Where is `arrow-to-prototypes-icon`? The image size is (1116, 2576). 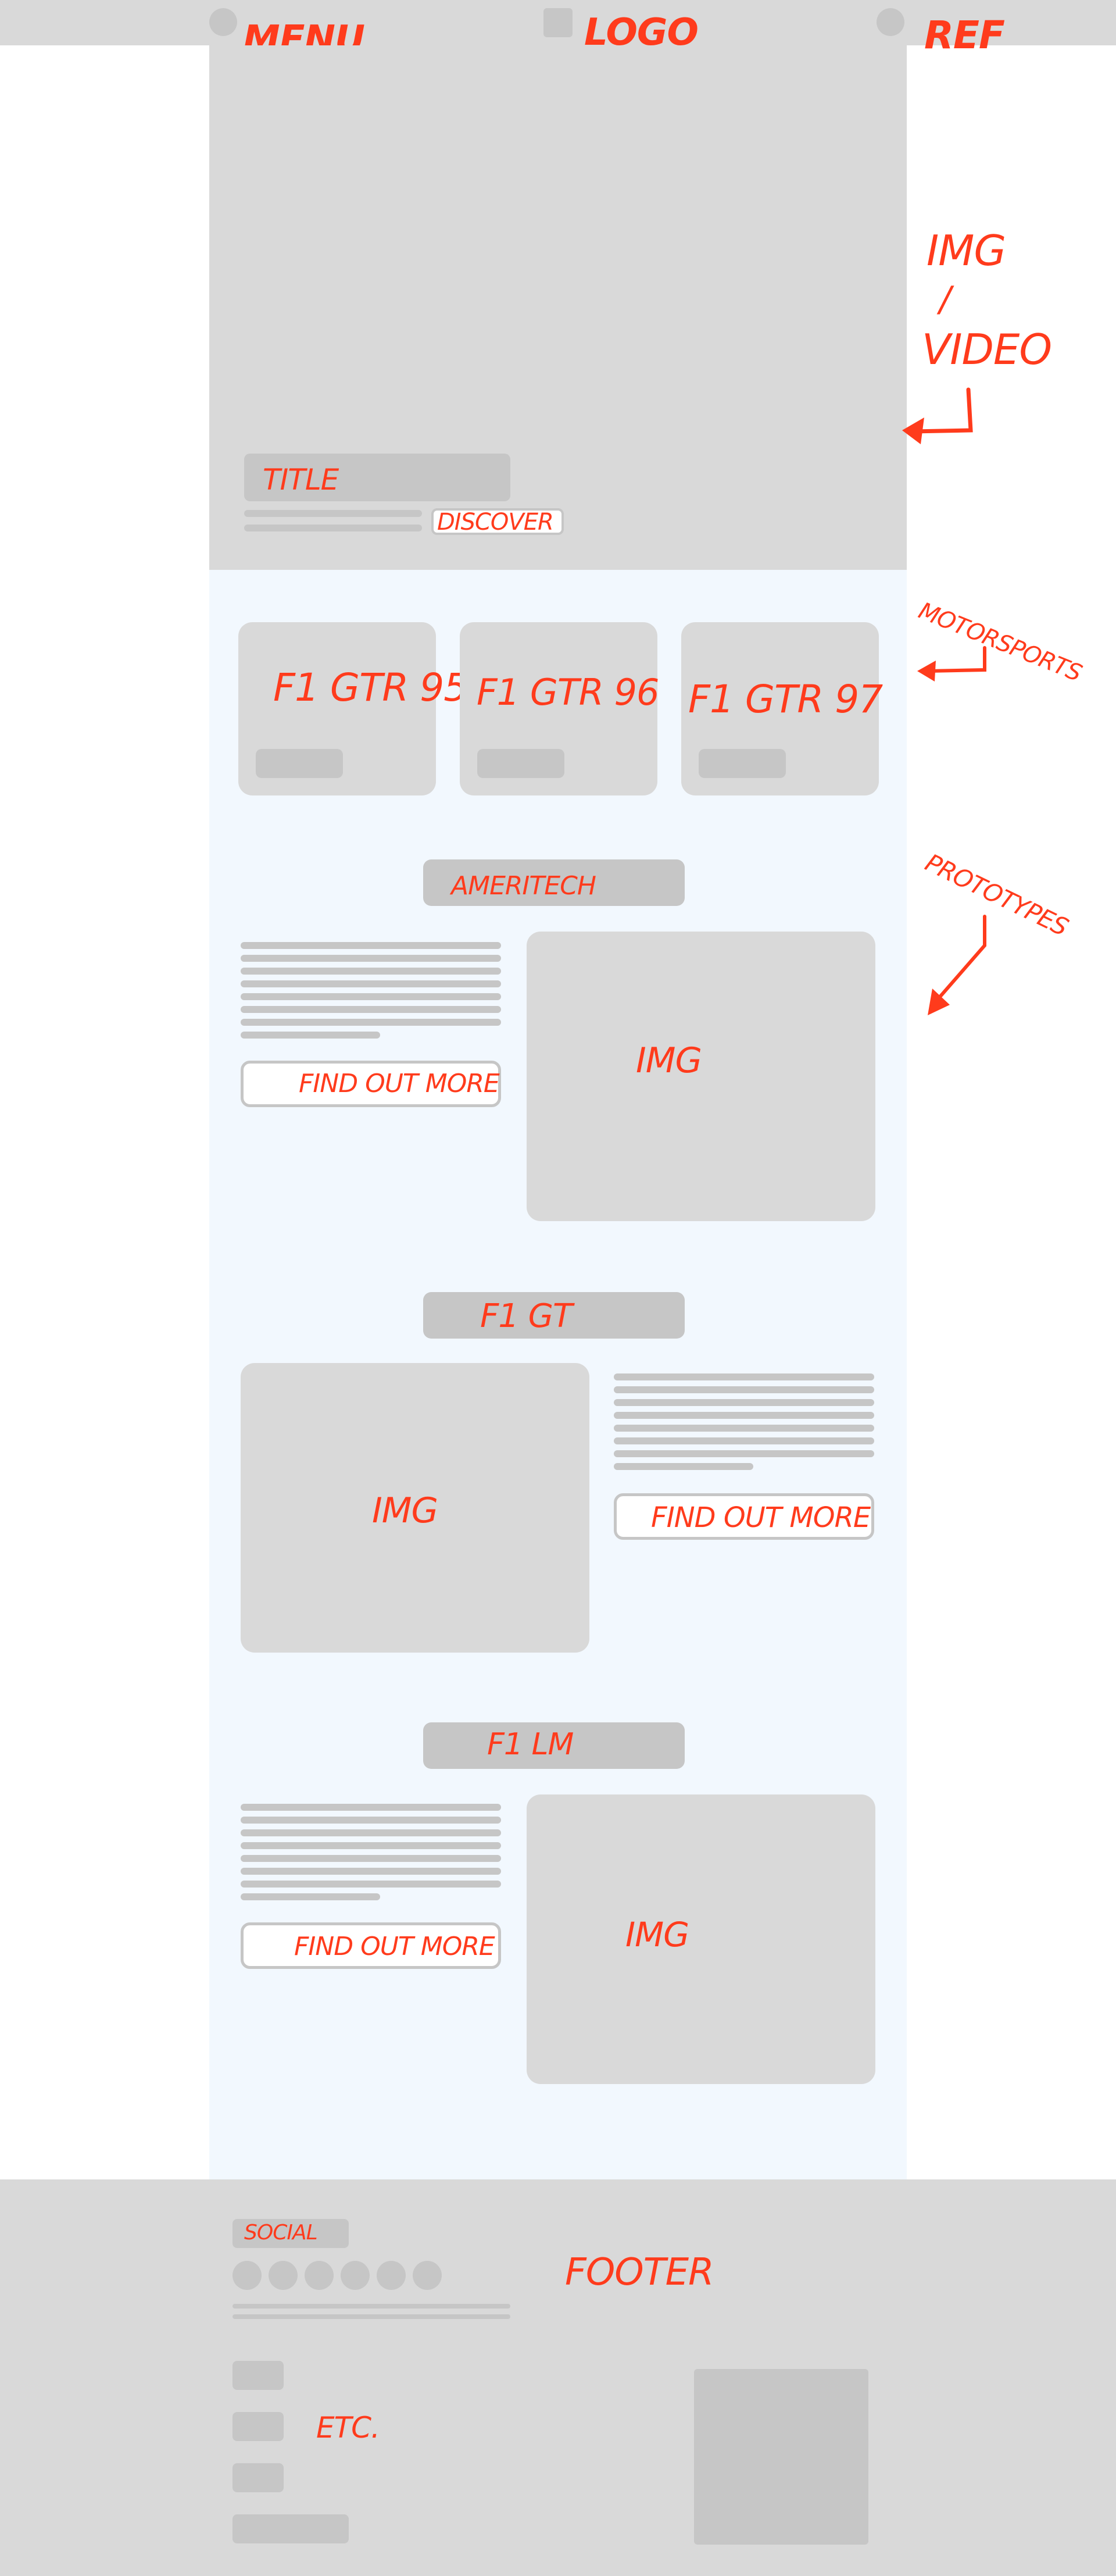 arrow-to-prototypes-icon is located at coordinates (957, 965).